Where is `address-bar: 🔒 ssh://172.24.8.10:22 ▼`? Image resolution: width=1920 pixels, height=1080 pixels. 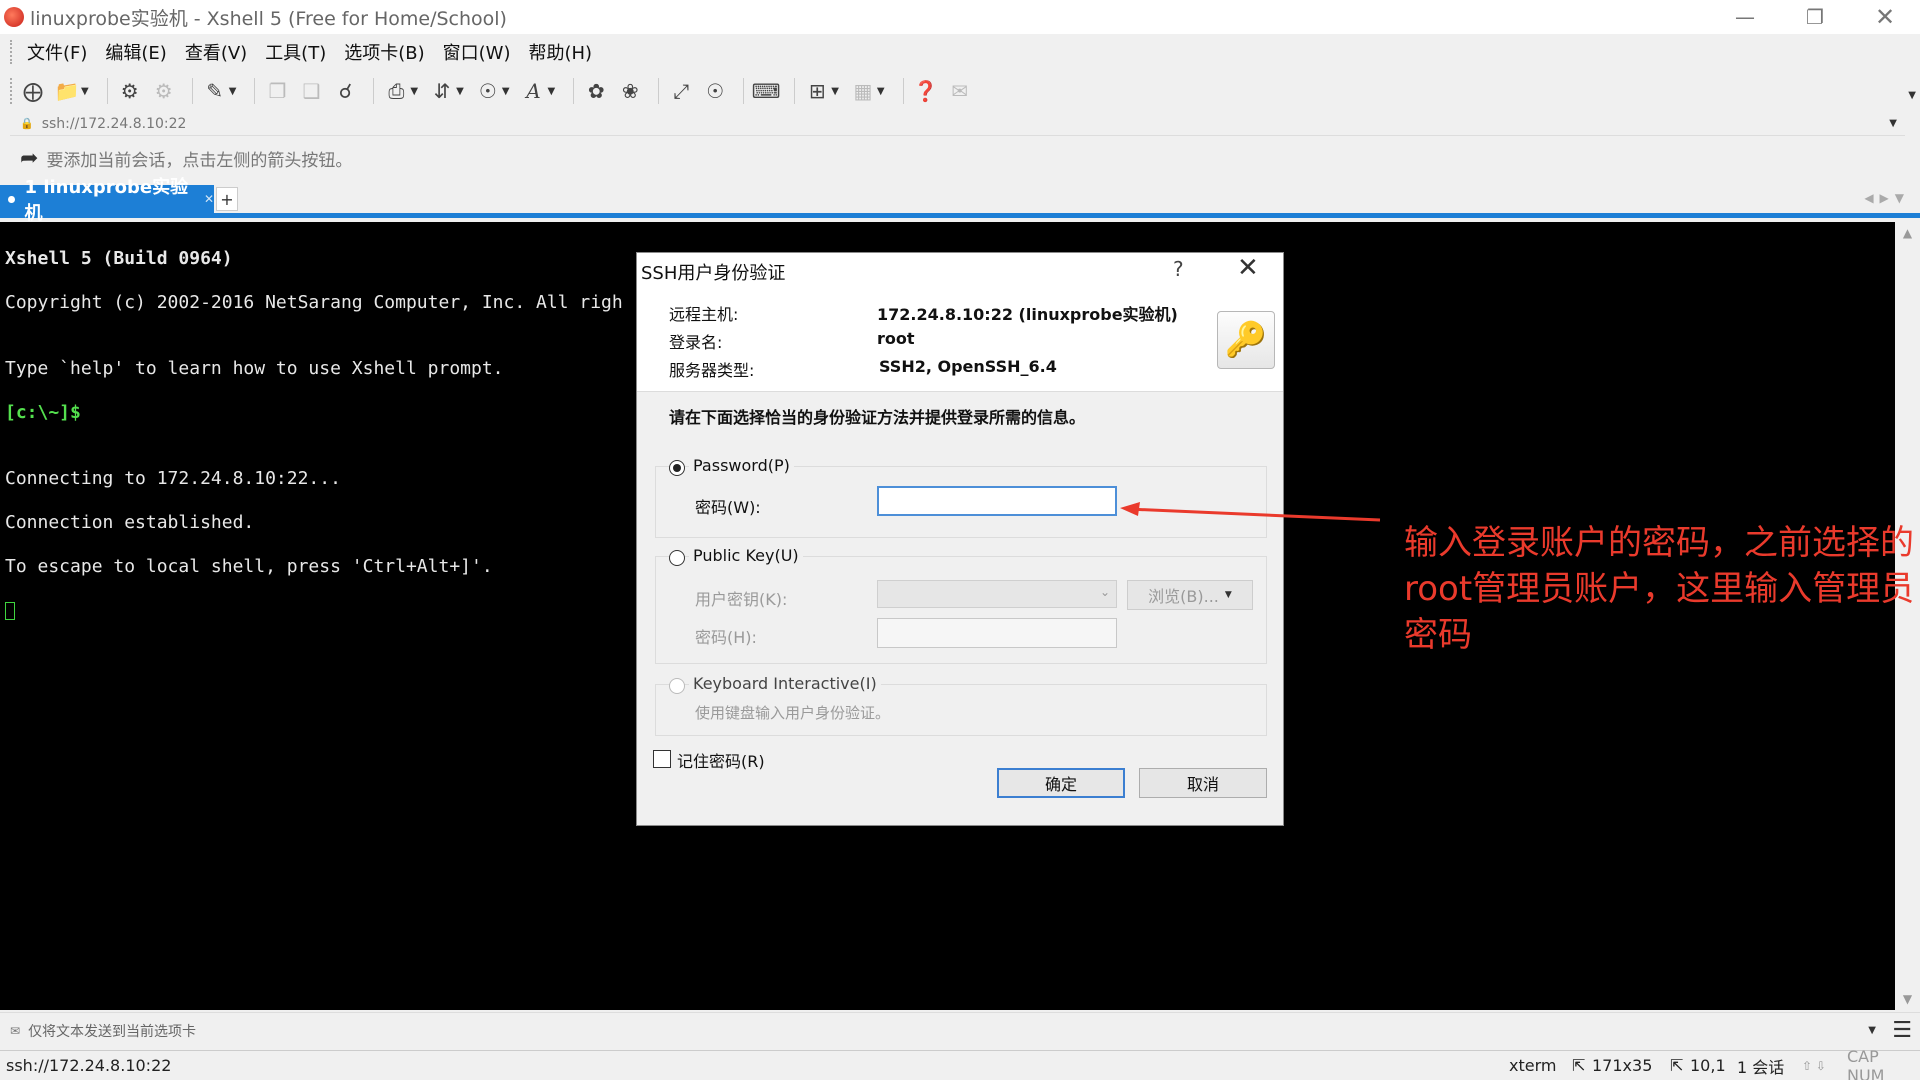
address-bar: 🔒 ssh://172.24.8.10:22 ▼ is located at coordinates (957, 124).